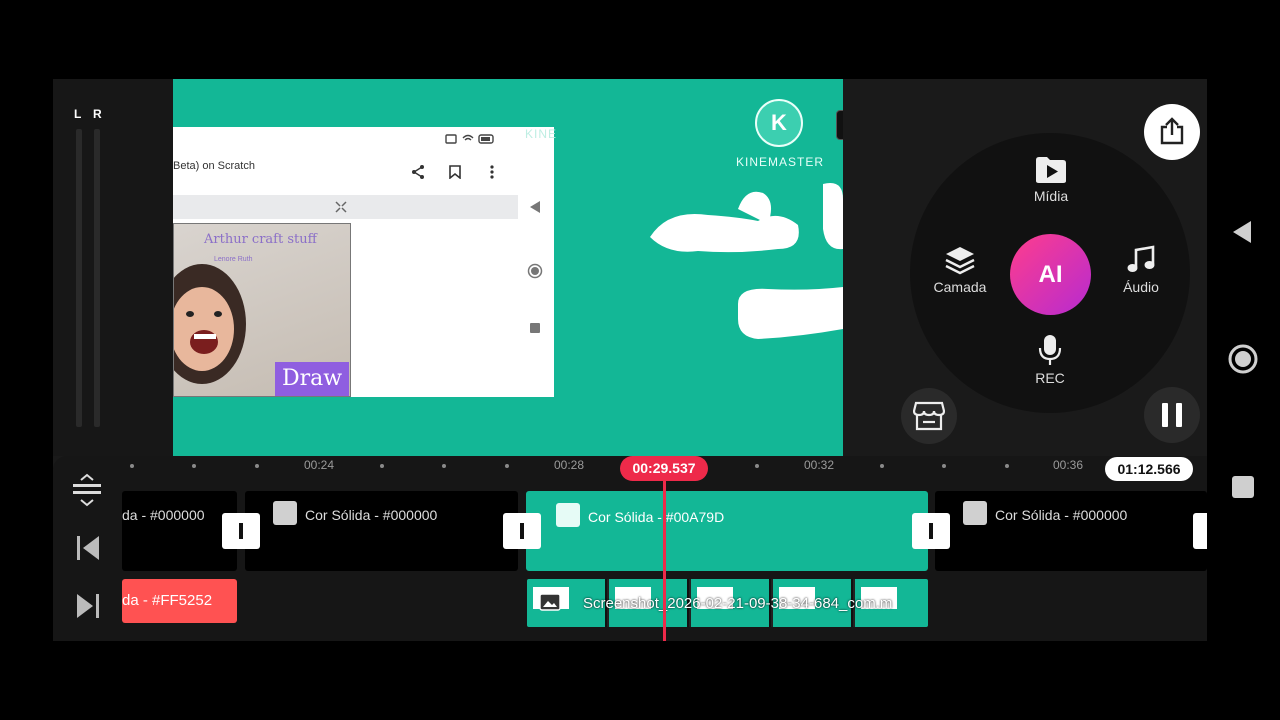 The width and height of the screenshot is (1280, 720). I want to click on premium-crown-button, so click(839, 125).